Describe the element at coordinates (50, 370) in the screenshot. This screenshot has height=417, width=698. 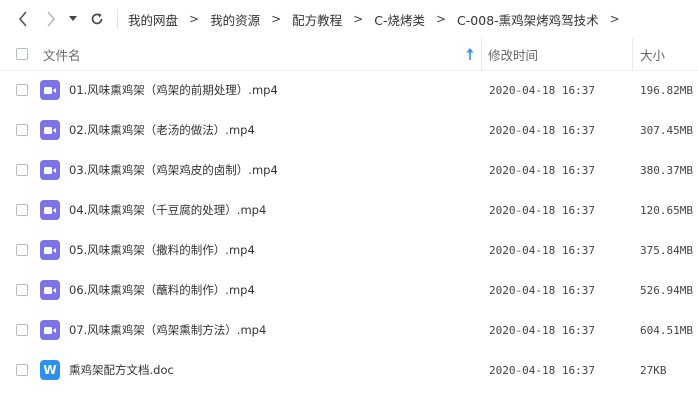
I see `word-doc-icon: W` at that location.